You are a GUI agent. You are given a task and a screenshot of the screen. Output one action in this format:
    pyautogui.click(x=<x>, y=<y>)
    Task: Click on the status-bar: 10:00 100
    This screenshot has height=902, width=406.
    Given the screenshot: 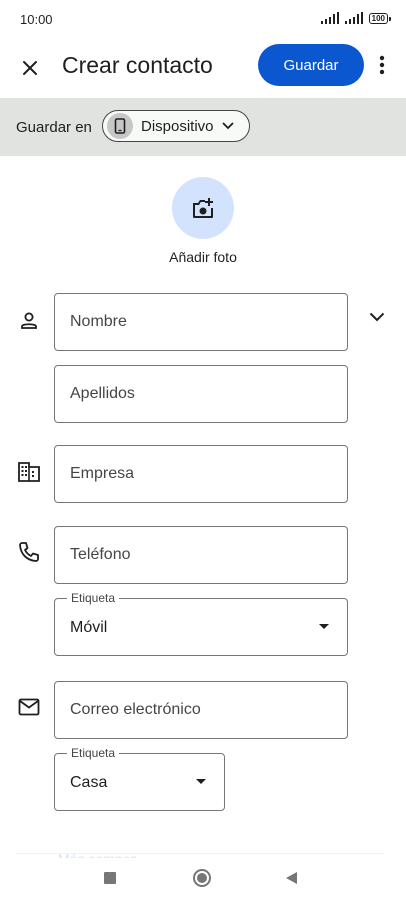 What is the action you would take?
    pyautogui.click(x=203, y=20)
    